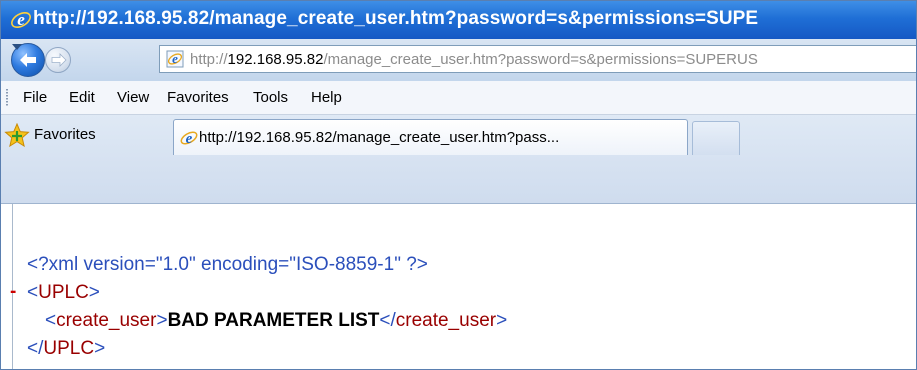  What do you see at coordinates (209, 59) in the screenshot?
I see `url-scheme: http://` at bounding box center [209, 59].